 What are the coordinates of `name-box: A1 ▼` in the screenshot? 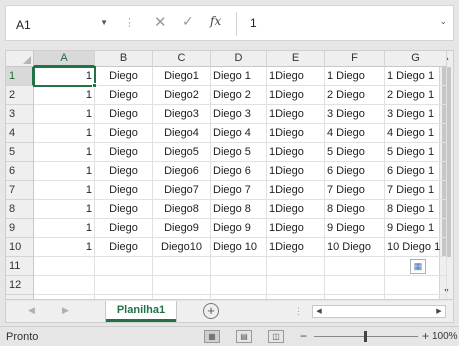 It's located at (60, 25).